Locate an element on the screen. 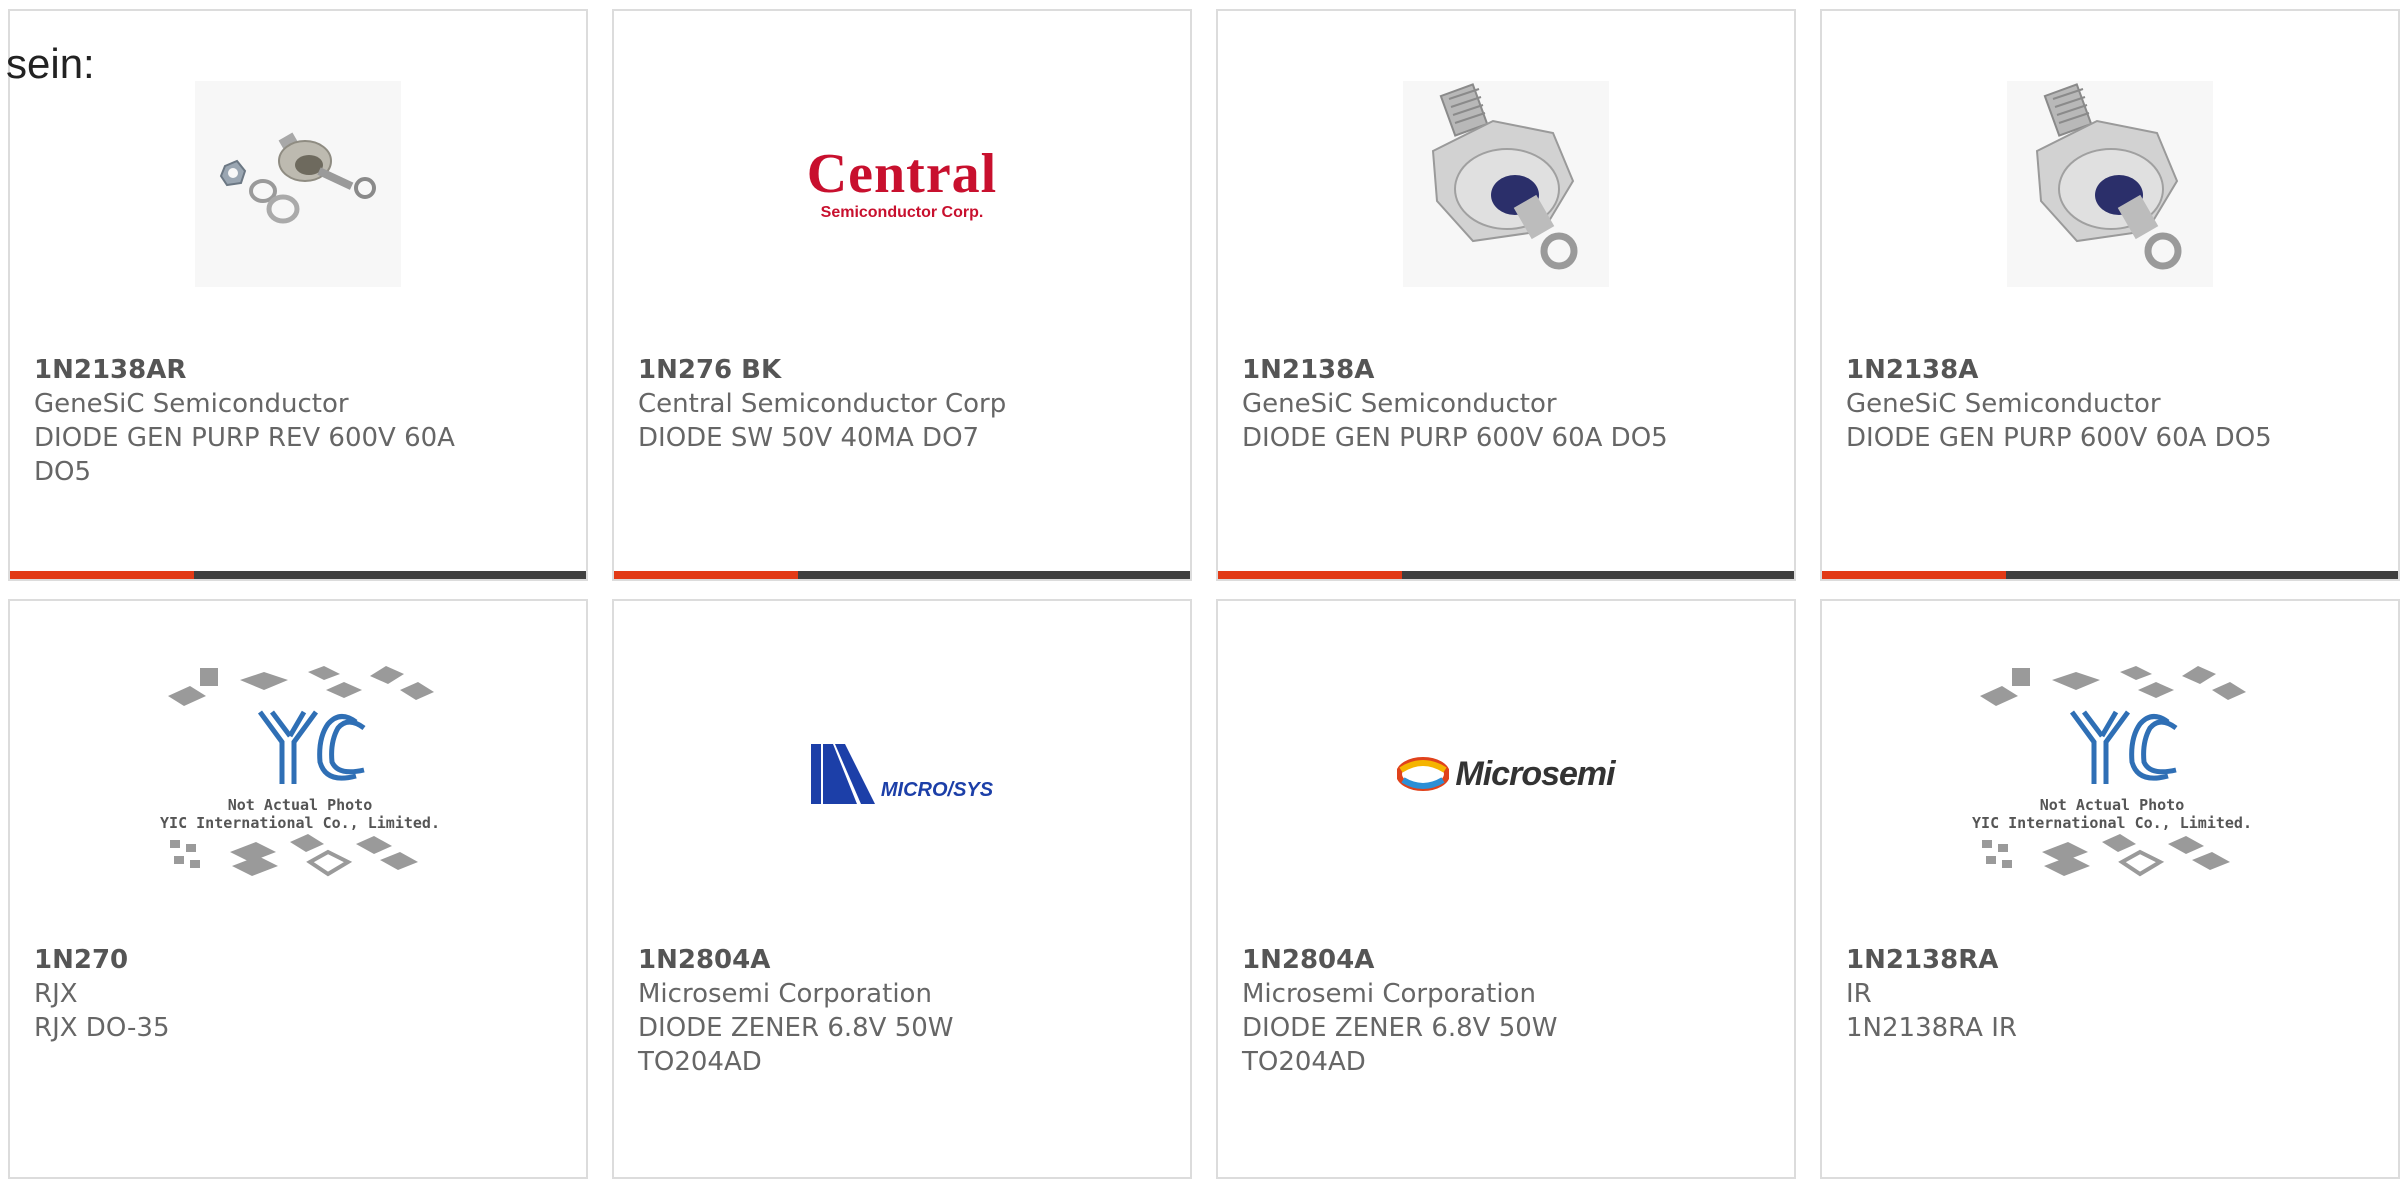 Image resolution: width=2400 pixels, height=1179 pixels. description: RJX DO-35 is located at coordinates (102, 1028).